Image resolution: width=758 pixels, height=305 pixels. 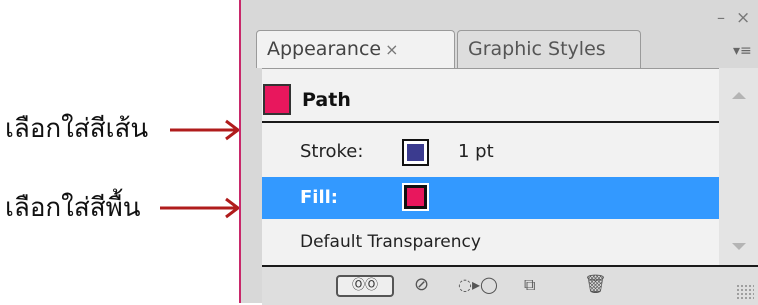 I want to click on path-separator, so click(x=500, y=122).